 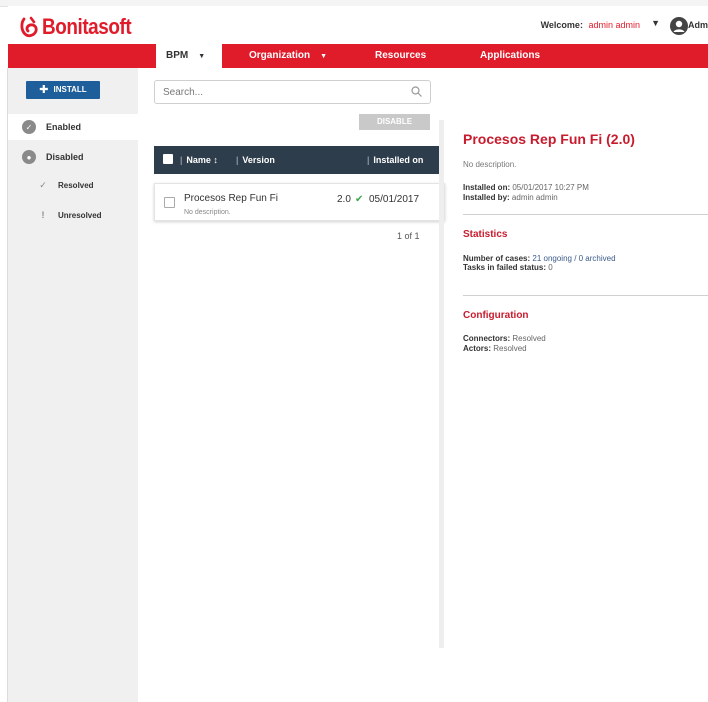 What do you see at coordinates (490, 164) in the screenshot?
I see `detail-description: No description.` at bounding box center [490, 164].